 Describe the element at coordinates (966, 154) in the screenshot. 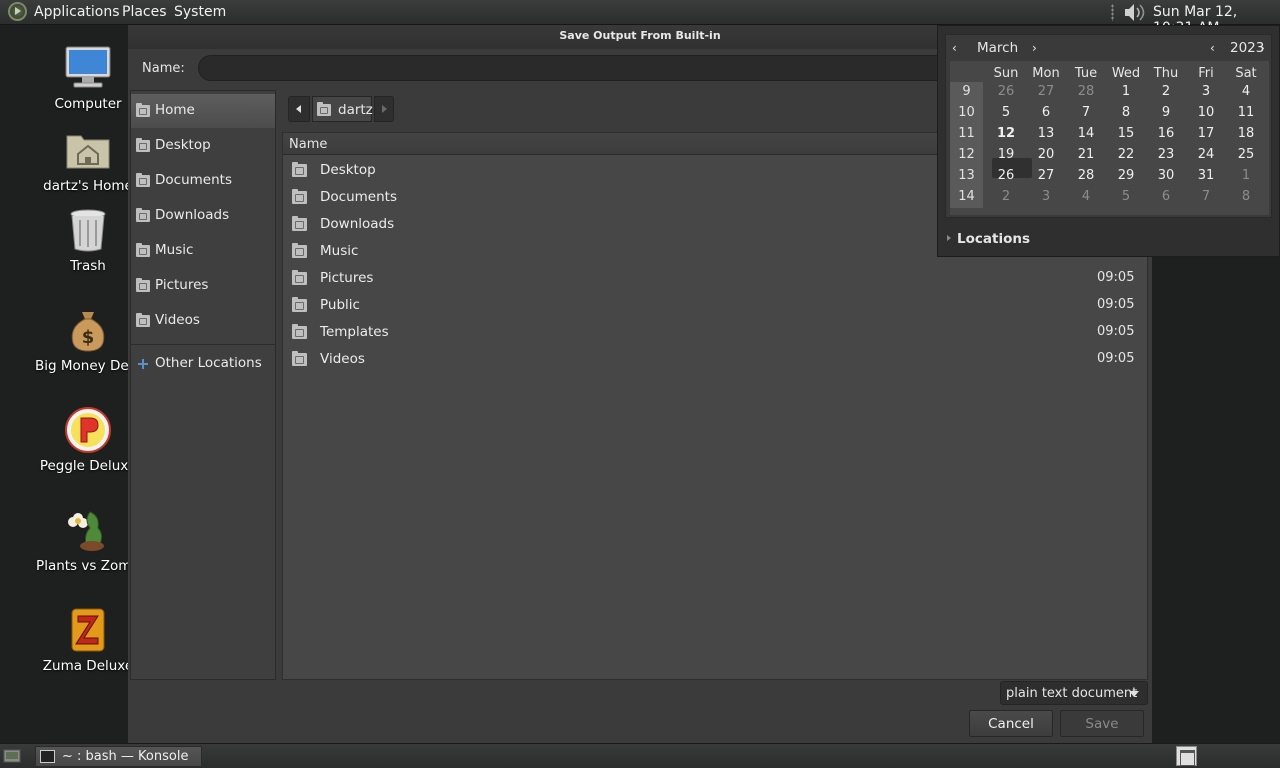

I see `week-number: 12` at that location.